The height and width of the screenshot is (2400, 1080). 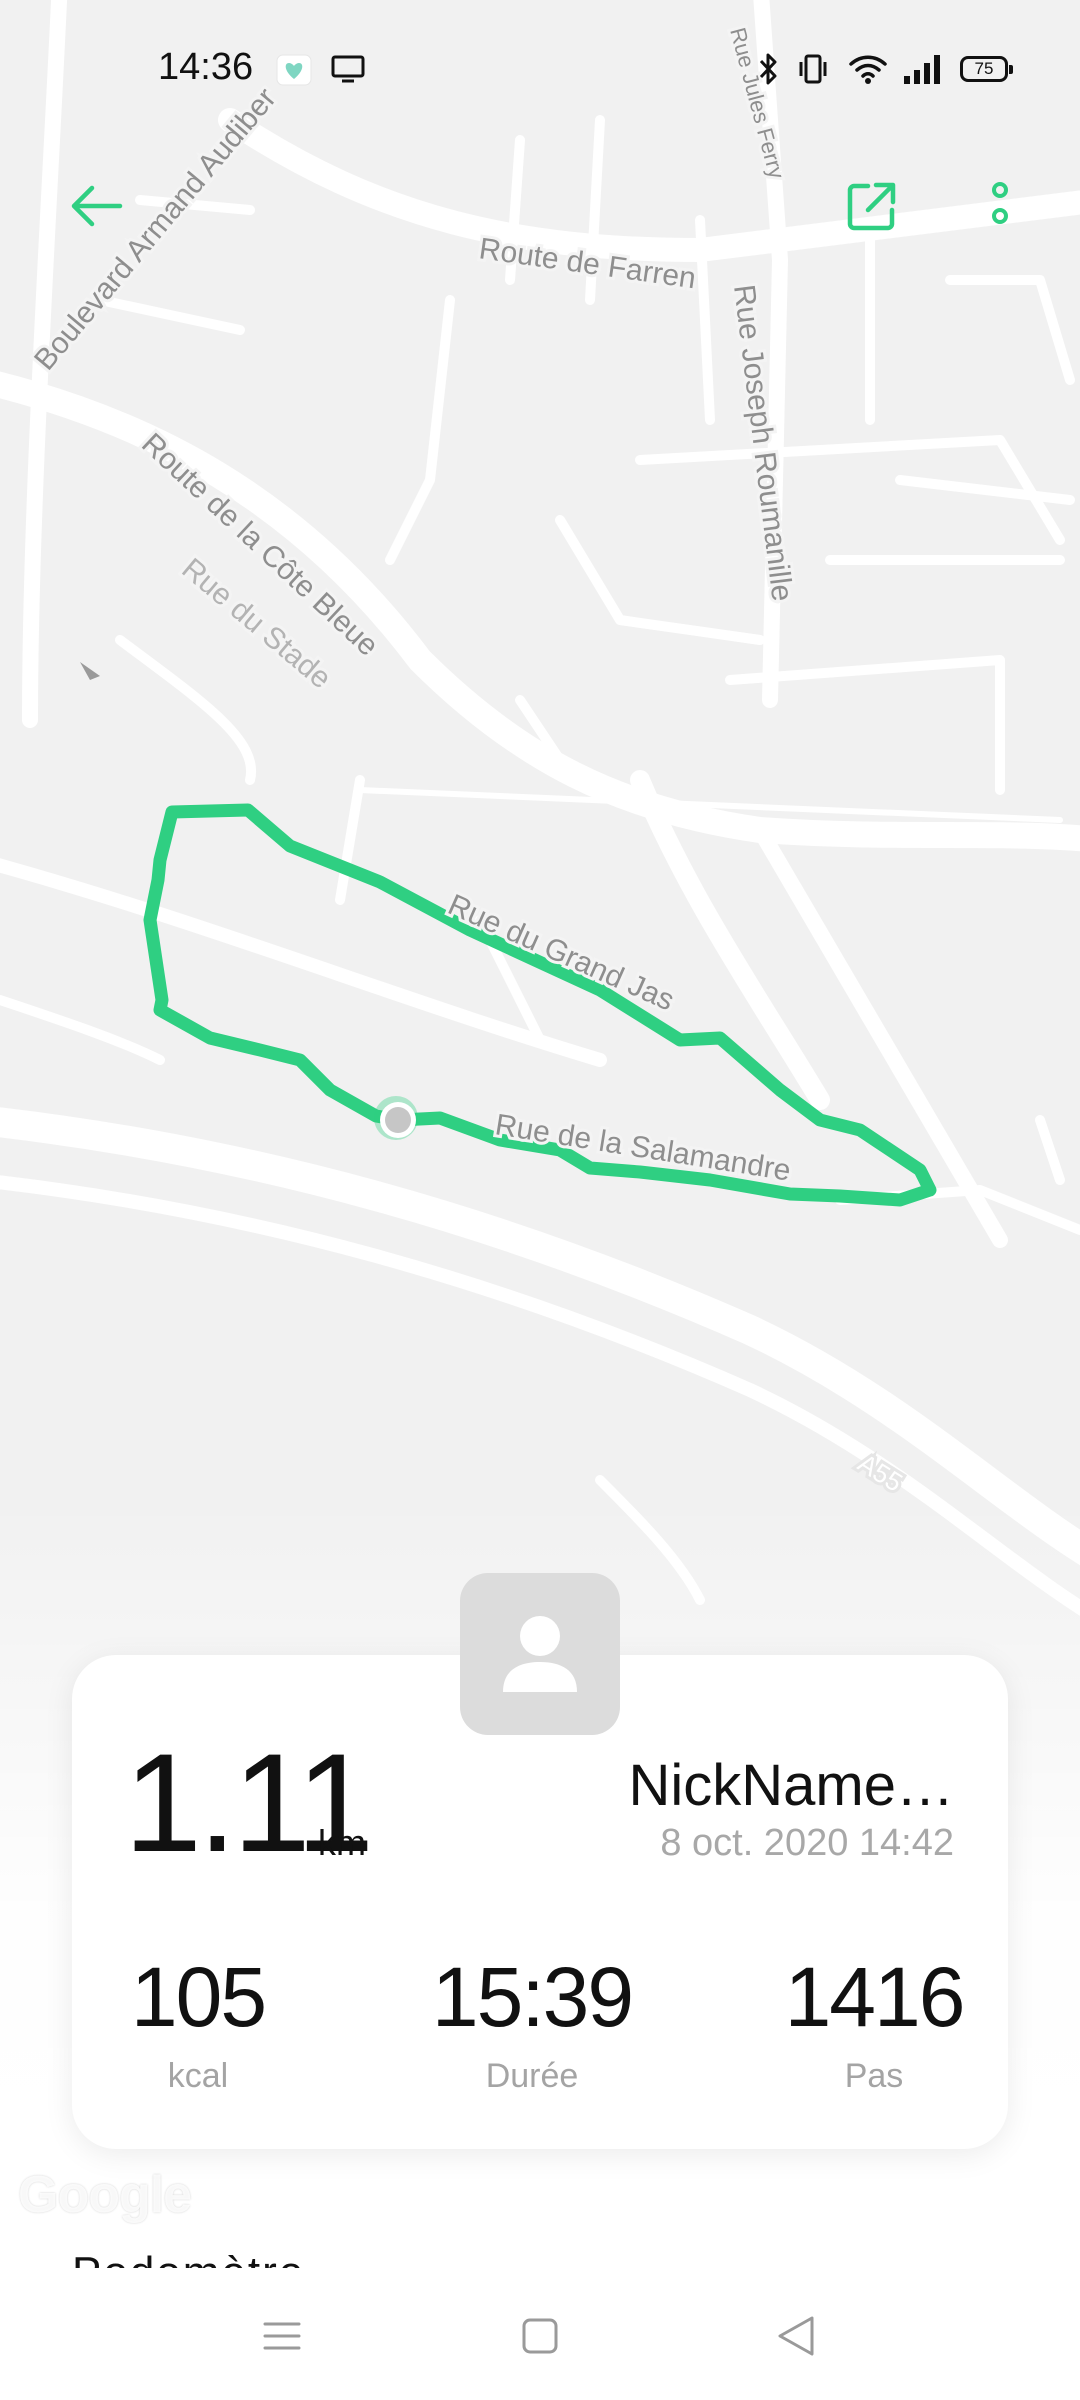 I want to click on stat-duration: 15:39 Durée, so click(x=532, y=2025).